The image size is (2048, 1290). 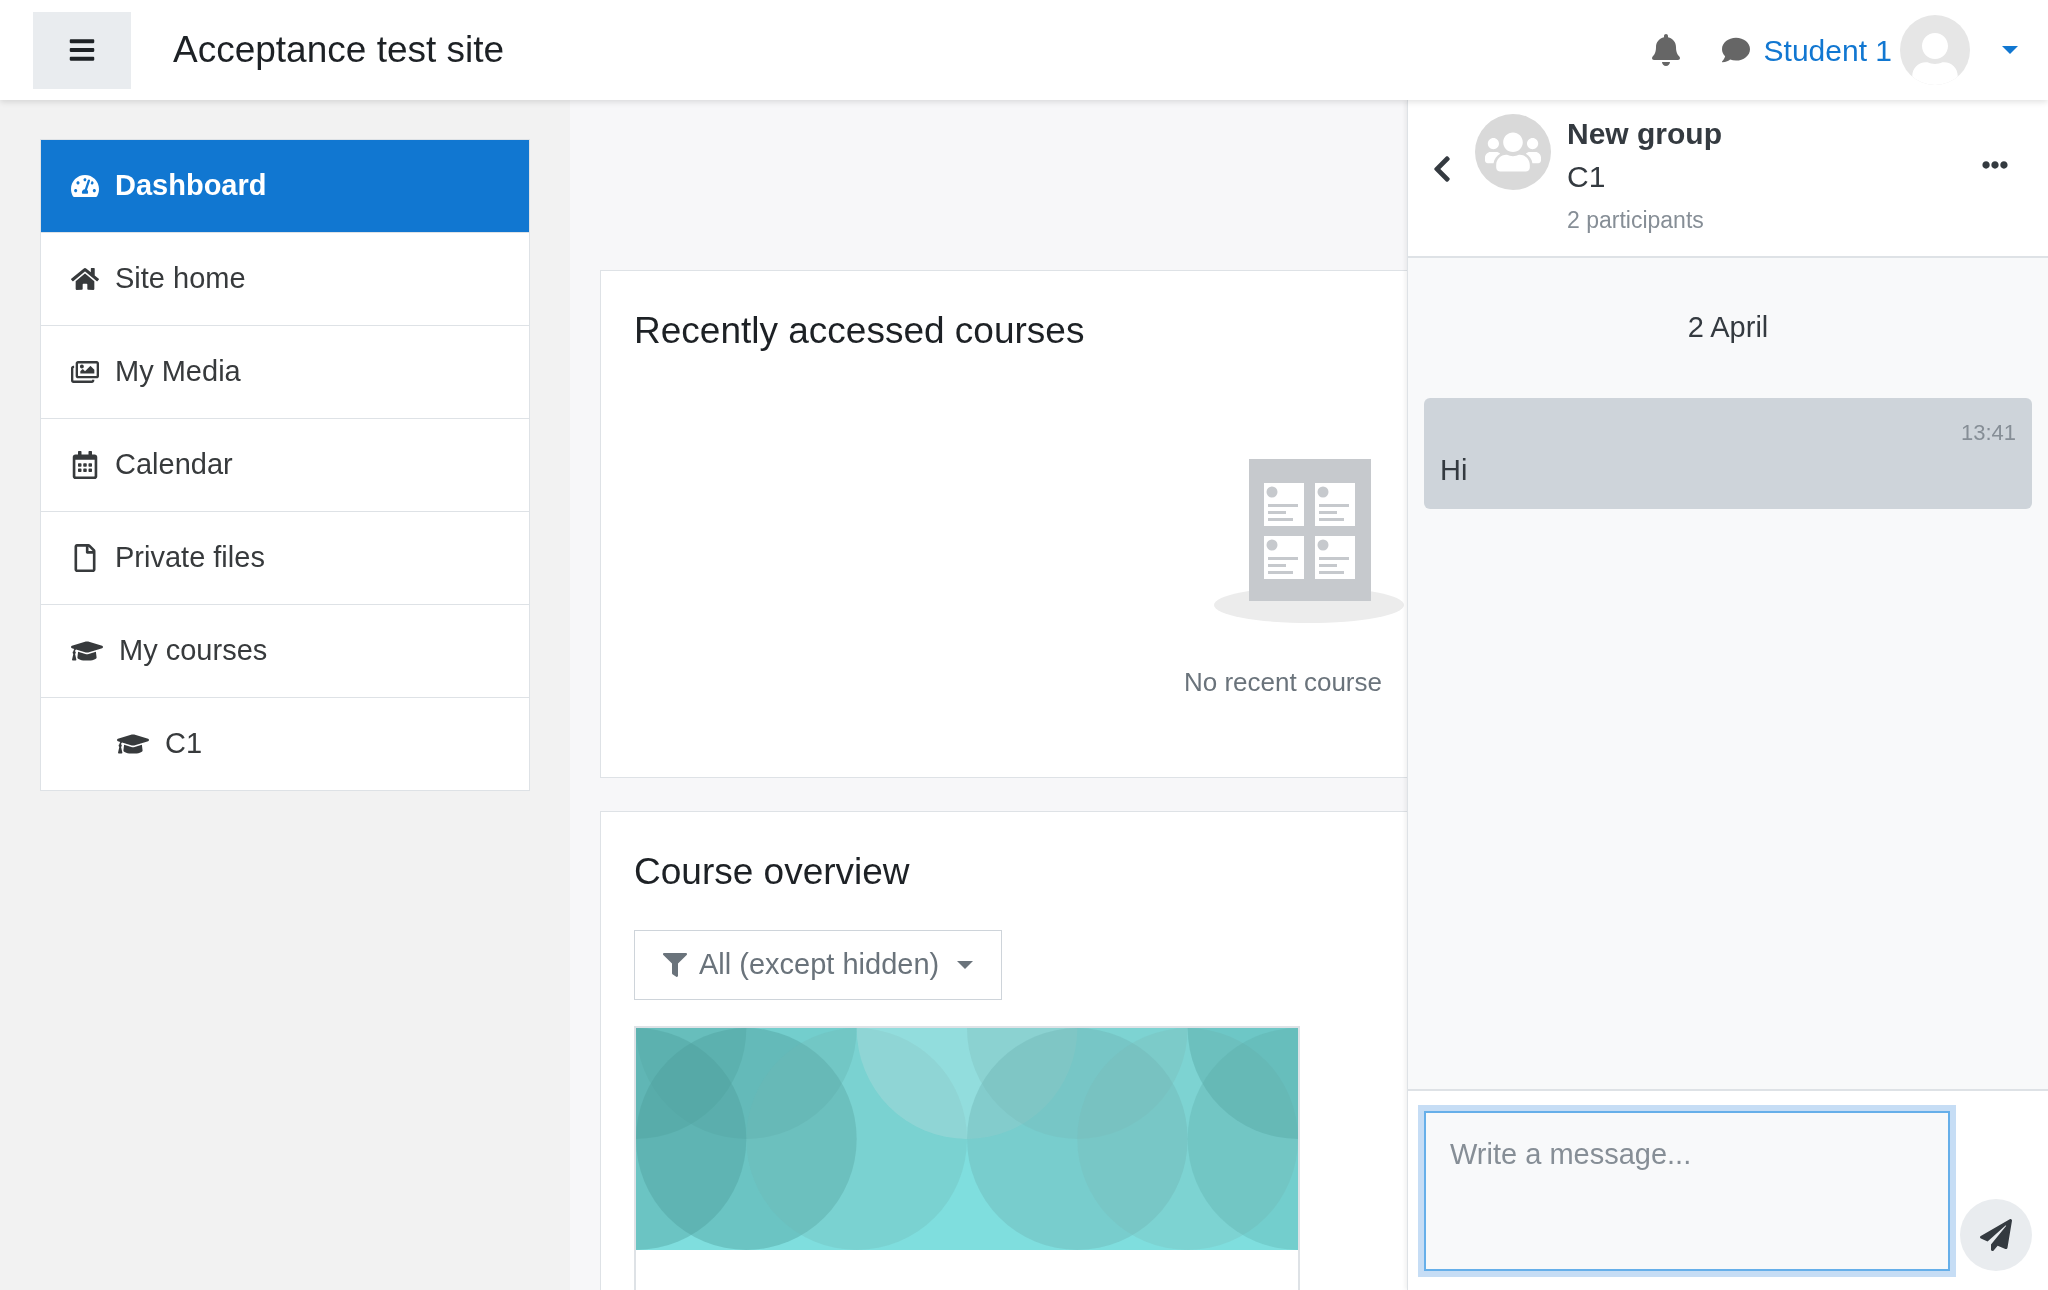 What do you see at coordinates (1636, 220) in the screenshot?
I see `participant-count: 2 participants` at bounding box center [1636, 220].